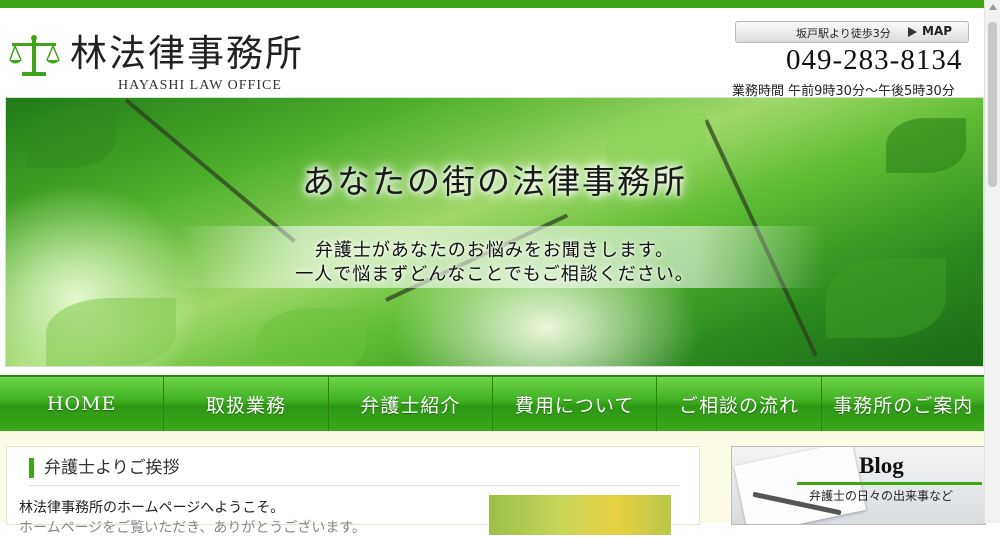 The height and width of the screenshot is (537, 1000). What do you see at coordinates (889, 483) in the screenshot?
I see `blog-divider` at bounding box center [889, 483].